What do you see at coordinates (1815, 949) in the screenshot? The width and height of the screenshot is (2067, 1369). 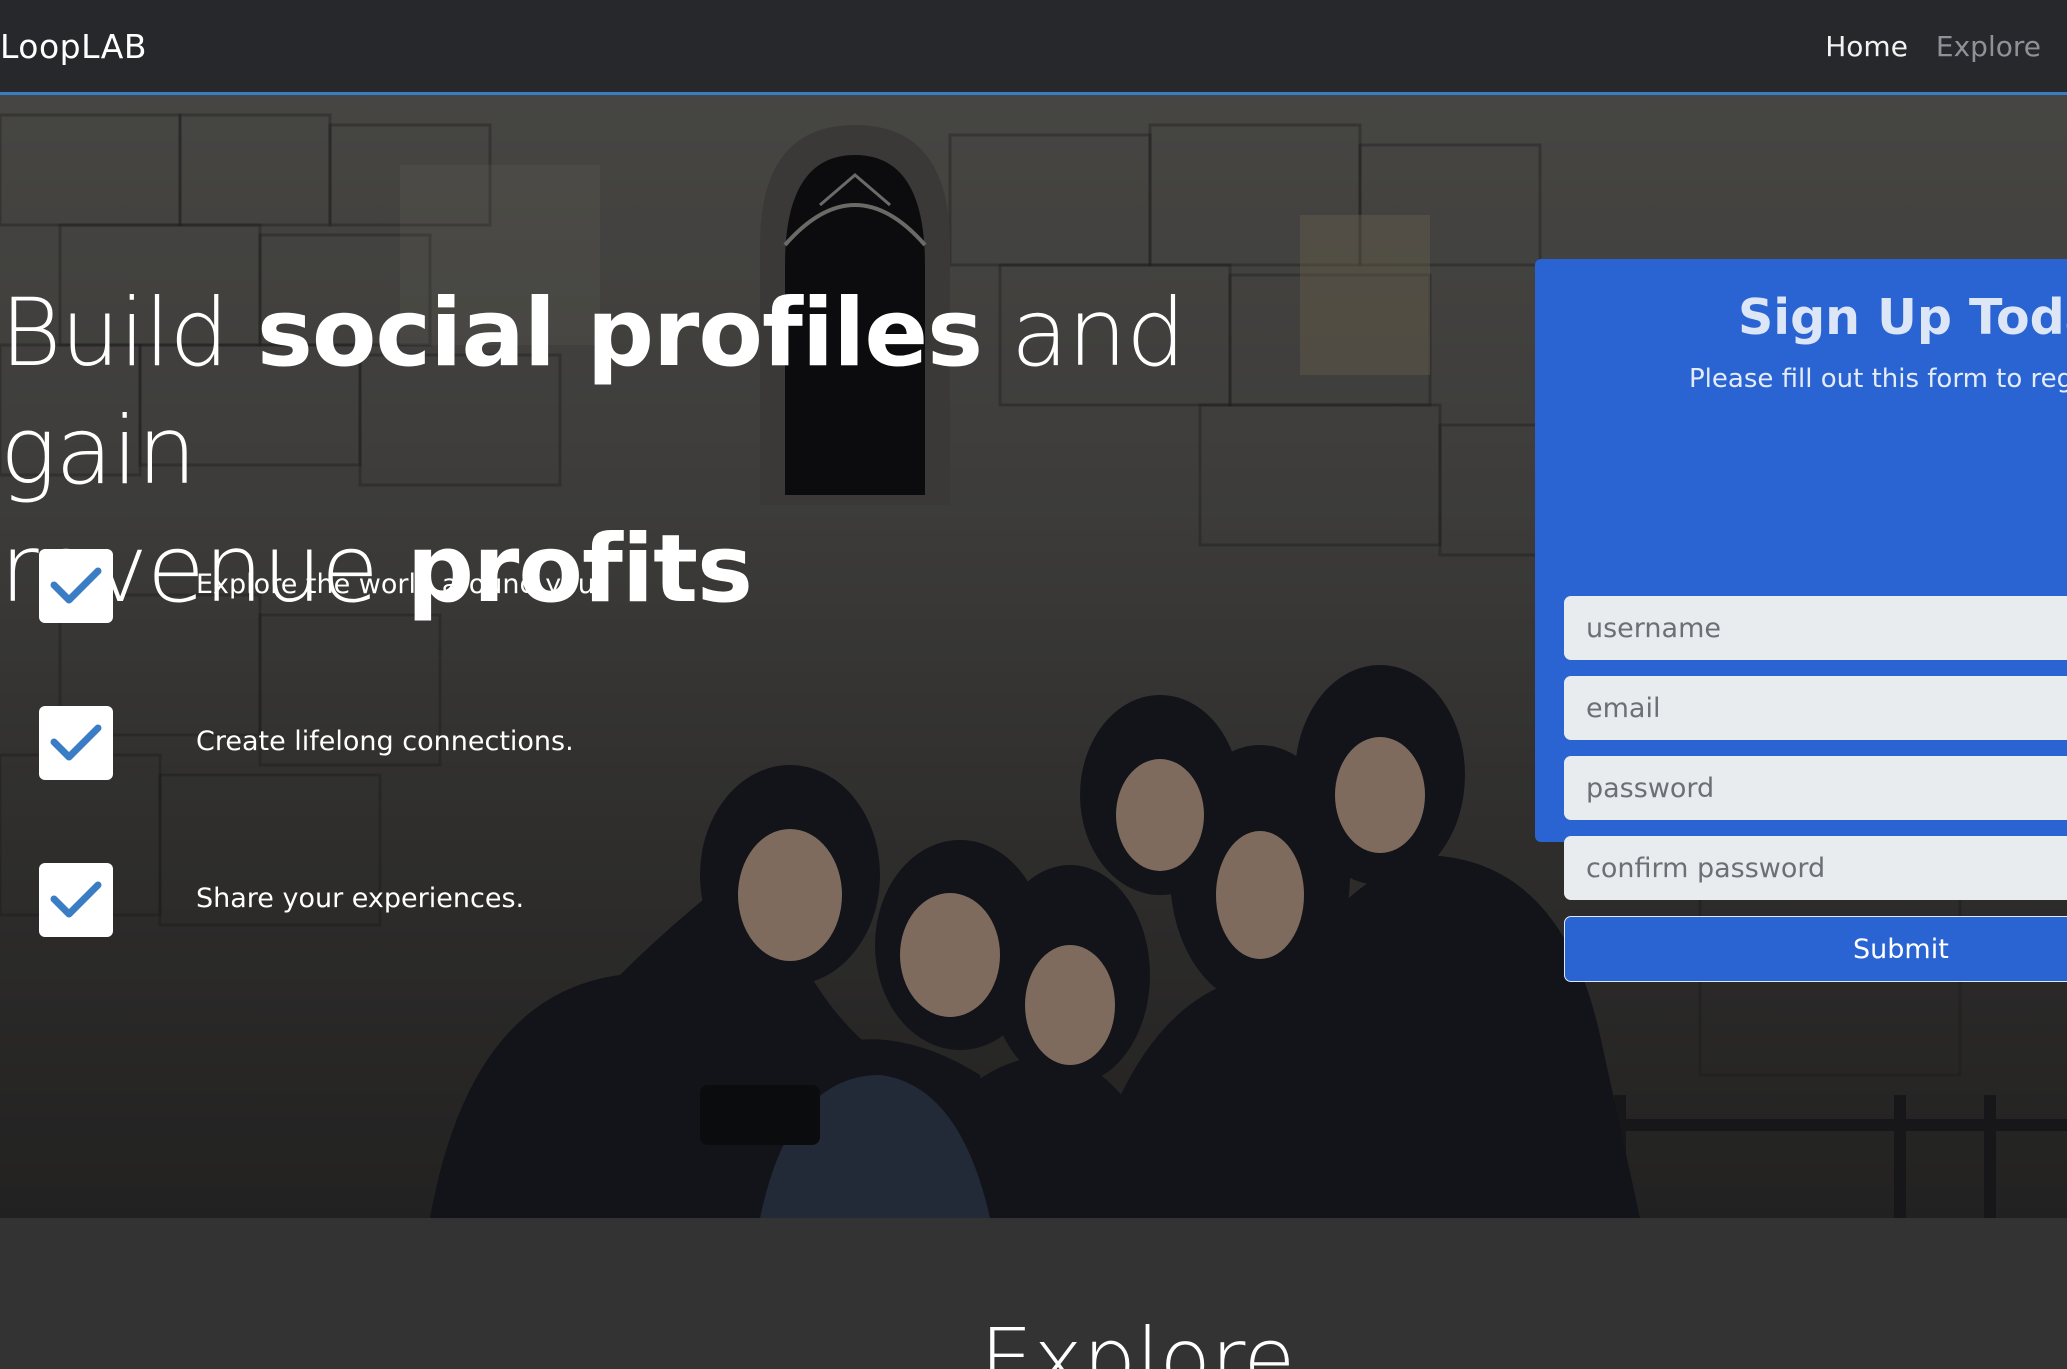 I see `submit-button: Submit` at bounding box center [1815, 949].